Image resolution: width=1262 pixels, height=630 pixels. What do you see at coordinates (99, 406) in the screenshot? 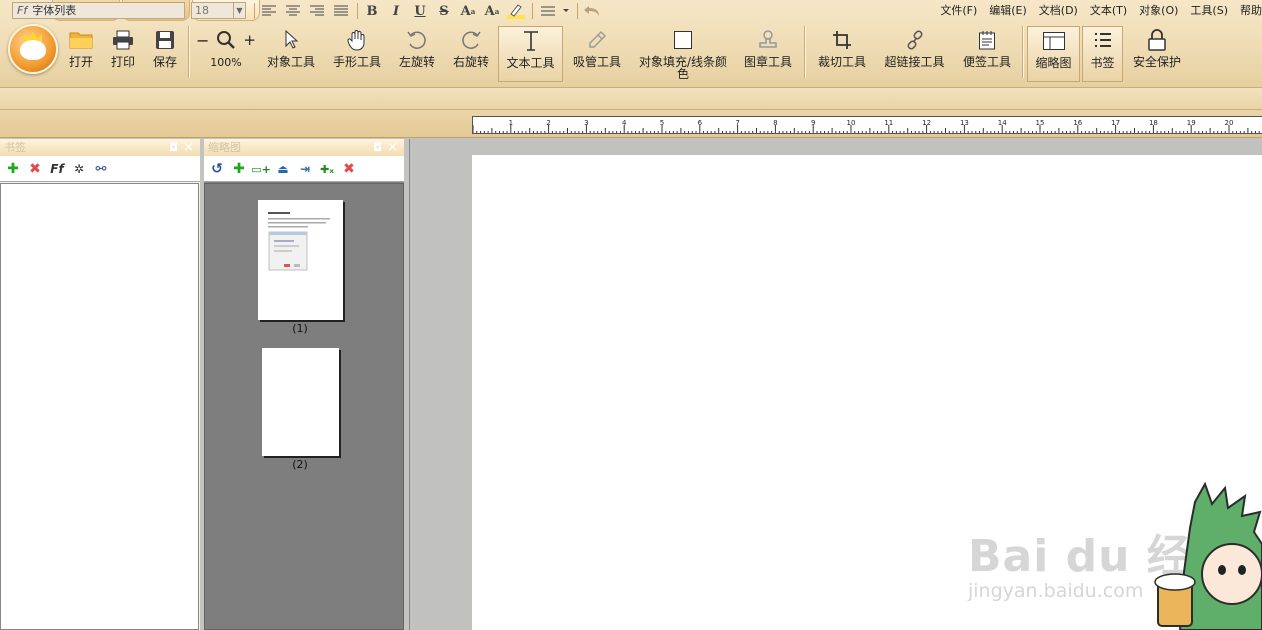
I see `bookmark-list` at bounding box center [99, 406].